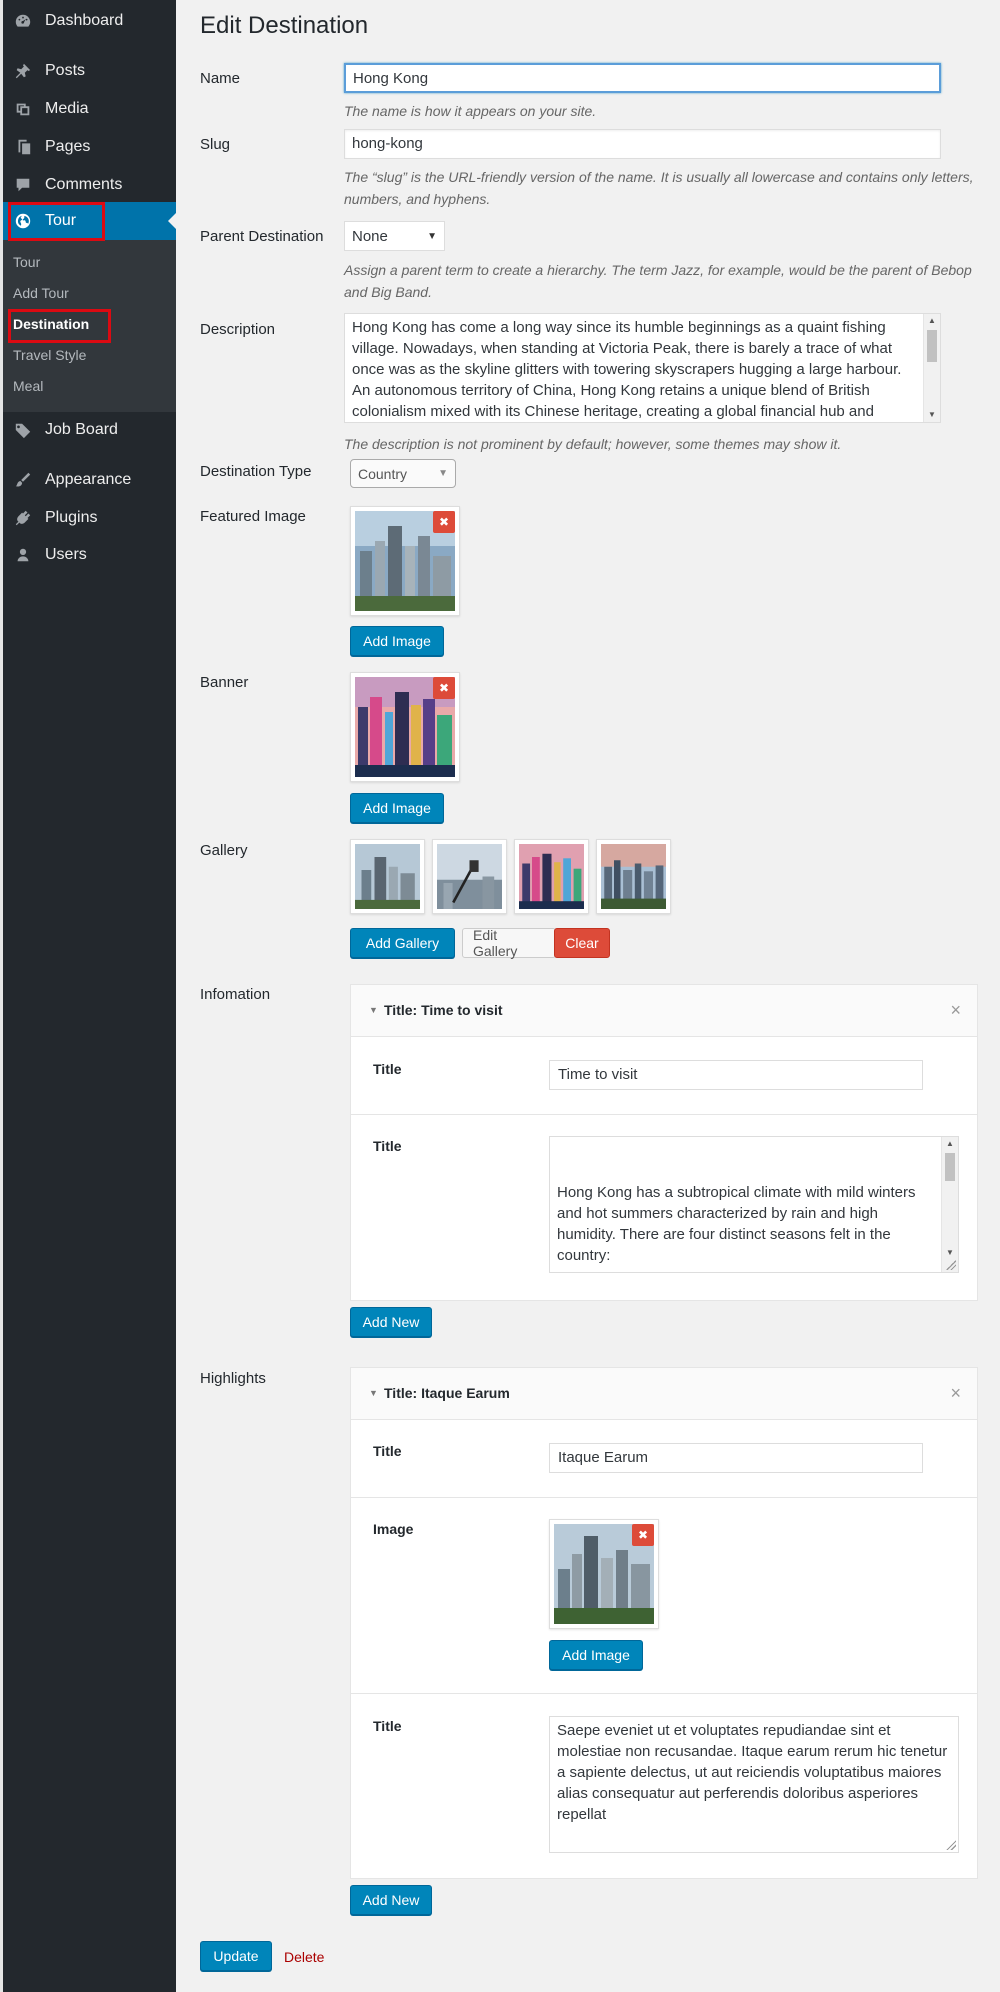  Describe the element at coordinates (736, 1458) in the screenshot. I see `highlights-title-input: Itaque Earum` at that location.